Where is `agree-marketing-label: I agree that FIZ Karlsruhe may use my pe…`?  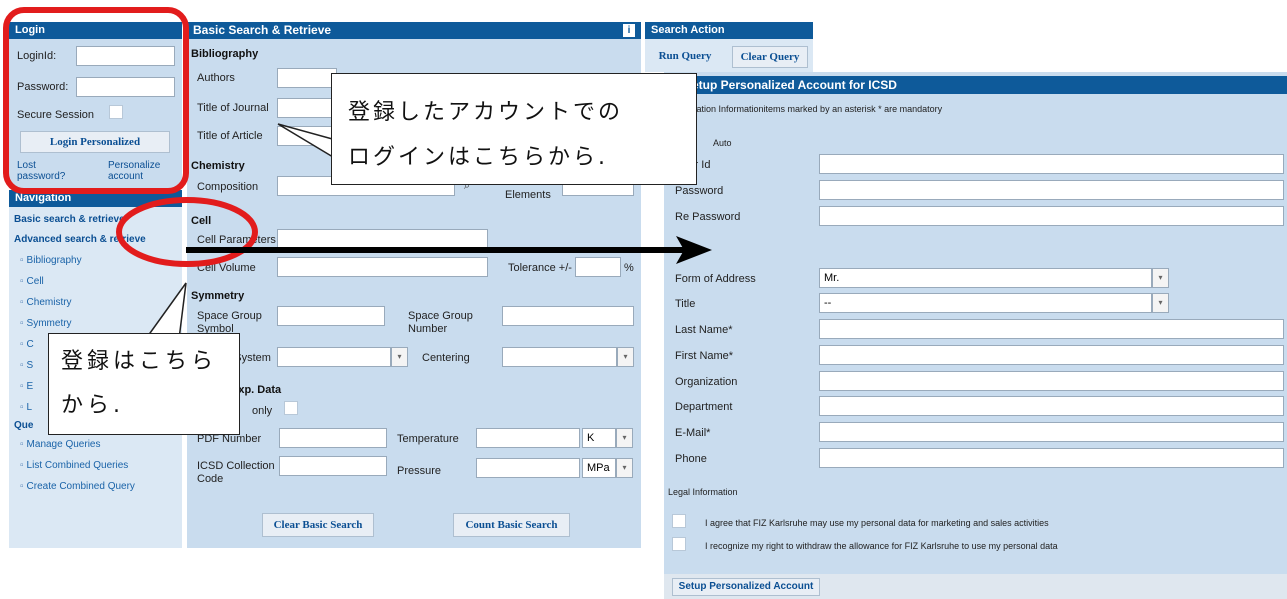
agree-marketing-label: I agree that FIZ Karlsruhe may use my pe… is located at coordinates (877, 523).